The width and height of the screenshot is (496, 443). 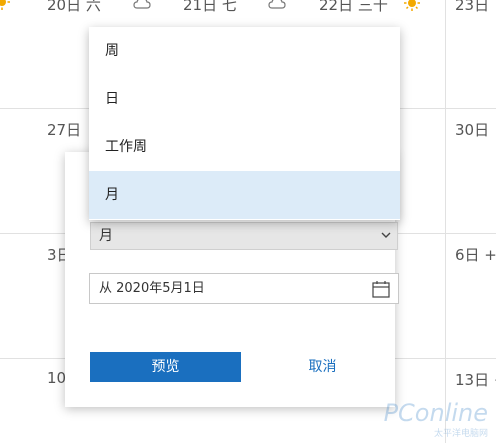 What do you see at coordinates (56, 378) in the screenshot?
I see `day-label: 10` at bounding box center [56, 378].